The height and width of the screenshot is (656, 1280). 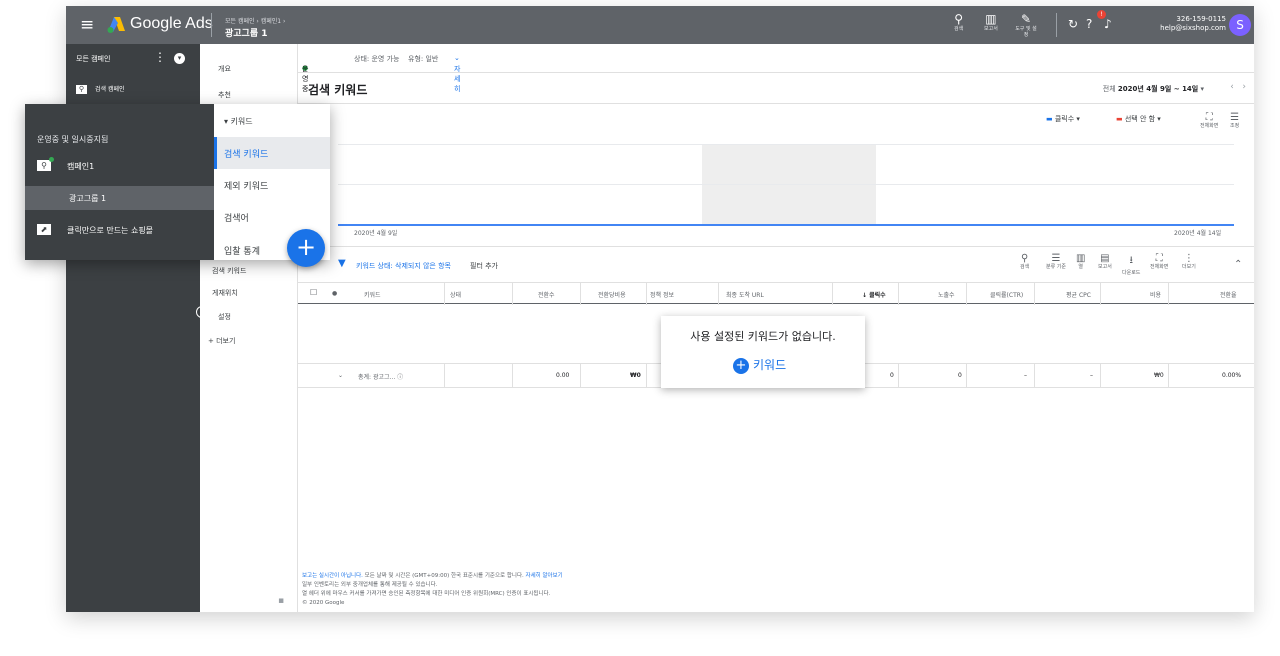 I want to click on details-link: 자세히 ⌄, so click(x=457, y=73).